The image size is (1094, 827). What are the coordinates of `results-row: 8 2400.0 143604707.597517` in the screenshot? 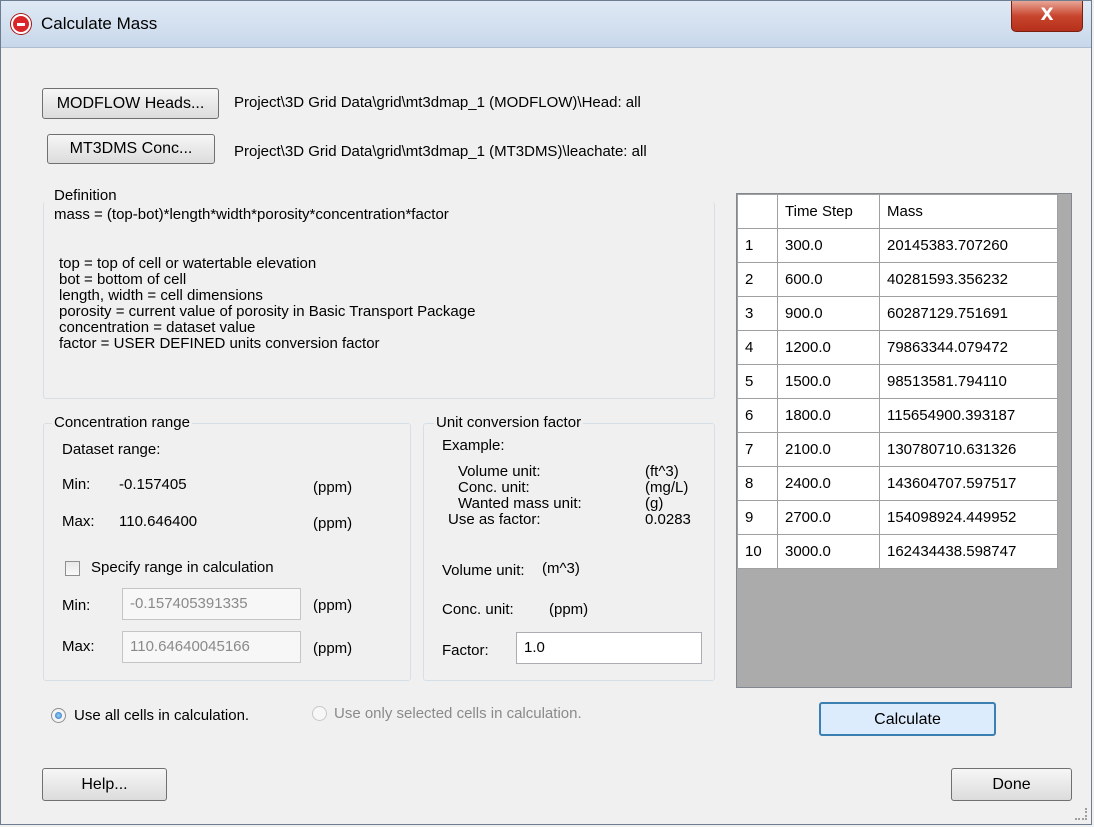 It's located at (897, 483).